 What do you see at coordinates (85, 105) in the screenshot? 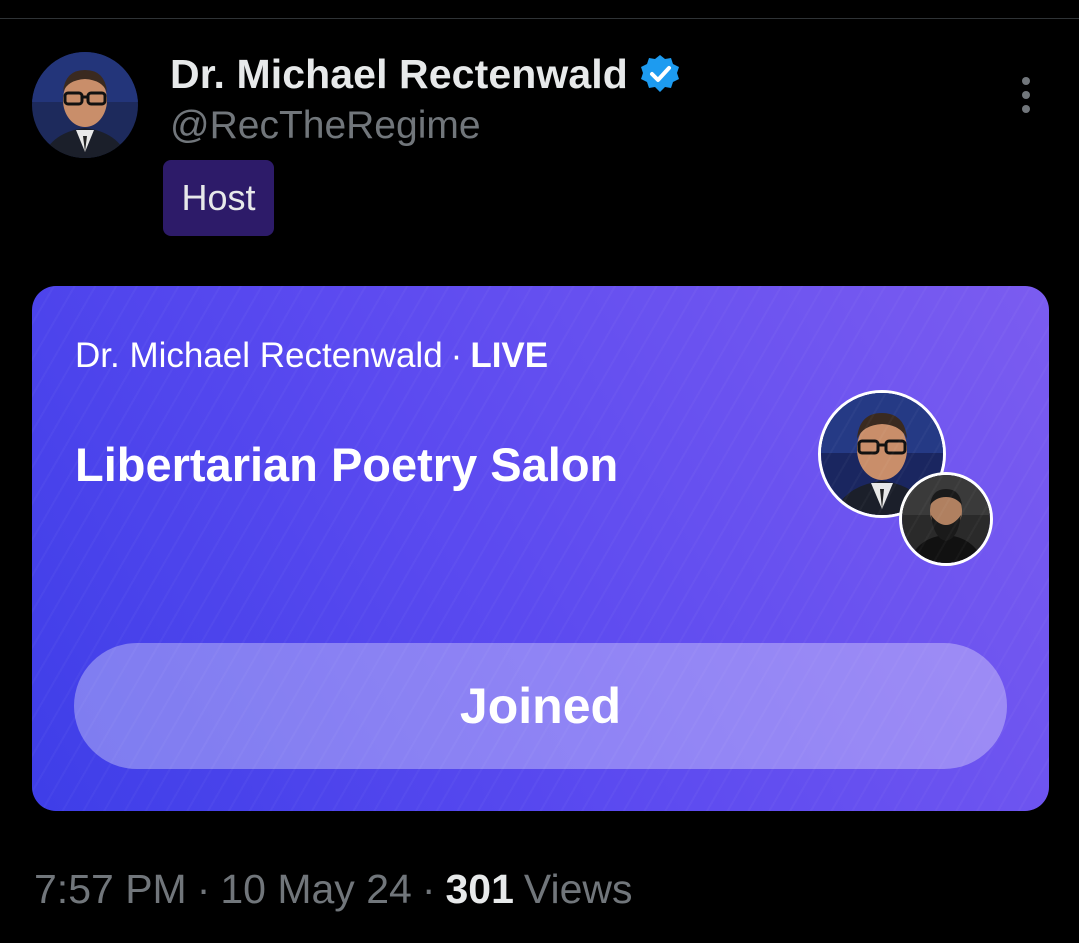
I see `author-avatar` at bounding box center [85, 105].